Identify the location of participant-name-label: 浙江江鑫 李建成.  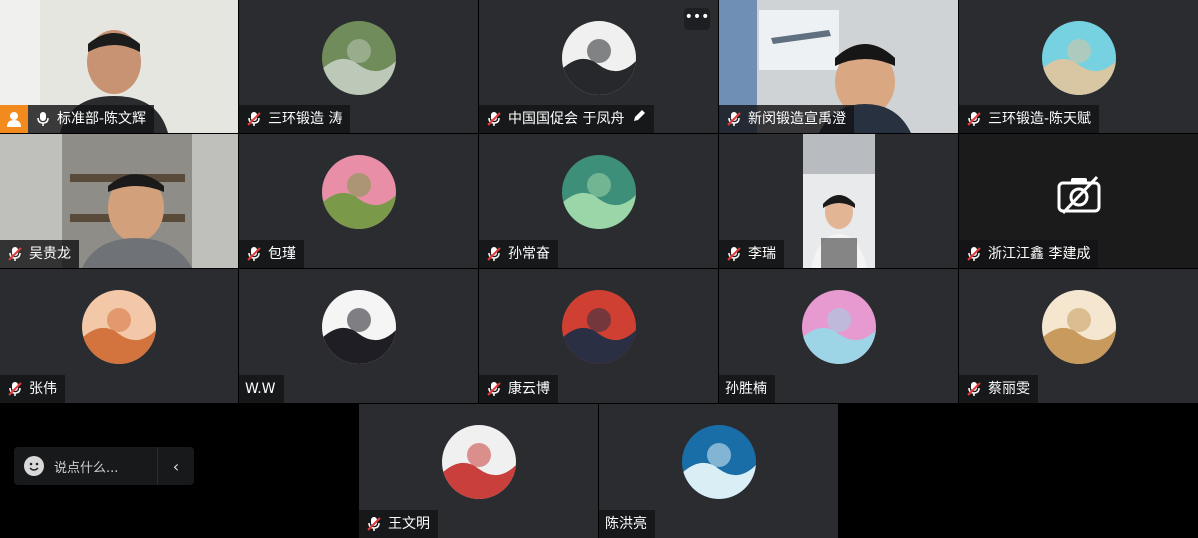
(1029, 254).